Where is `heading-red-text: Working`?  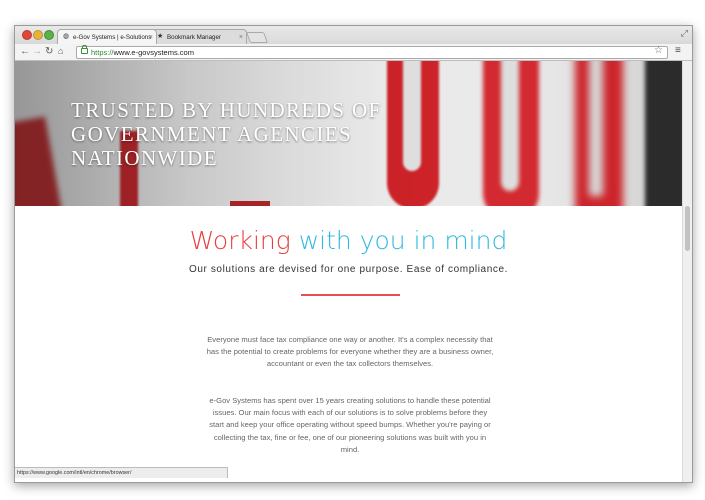 heading-red-text: Working is located at coordinates (240, 240).